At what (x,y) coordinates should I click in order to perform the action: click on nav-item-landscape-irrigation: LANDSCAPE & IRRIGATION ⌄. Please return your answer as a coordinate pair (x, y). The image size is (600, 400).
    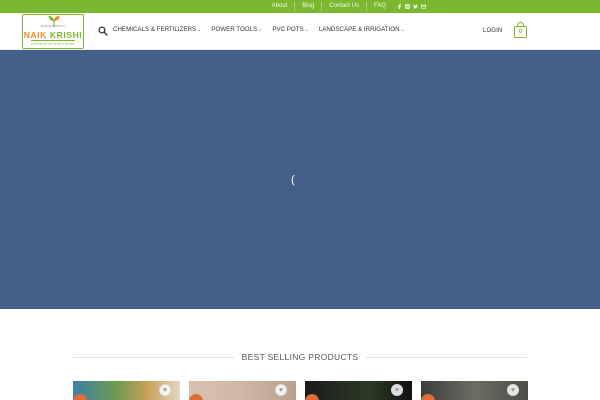
    Looking at the image, I should click on (362, 29).